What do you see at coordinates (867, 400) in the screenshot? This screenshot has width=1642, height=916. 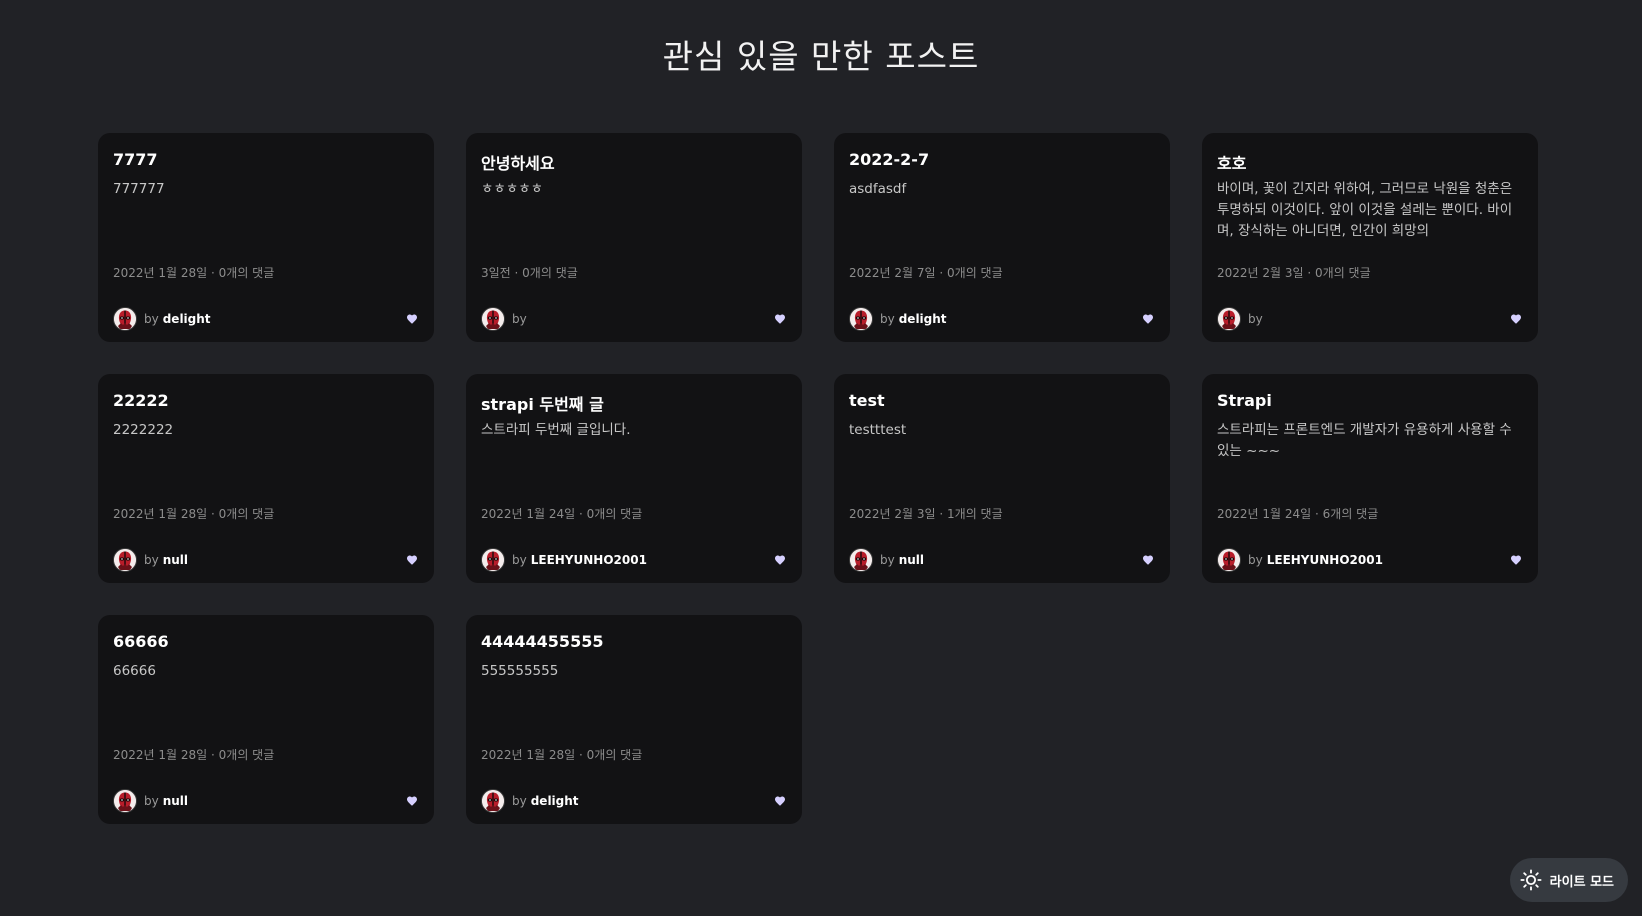 I see `post-title: test` at bounding box center [867, 400].